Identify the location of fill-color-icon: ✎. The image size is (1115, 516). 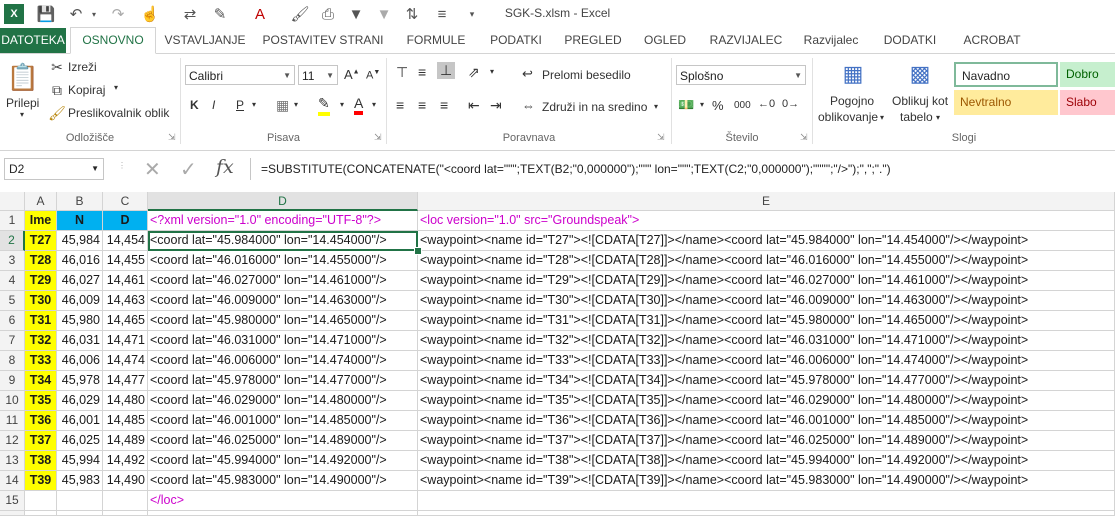
(324, 105).